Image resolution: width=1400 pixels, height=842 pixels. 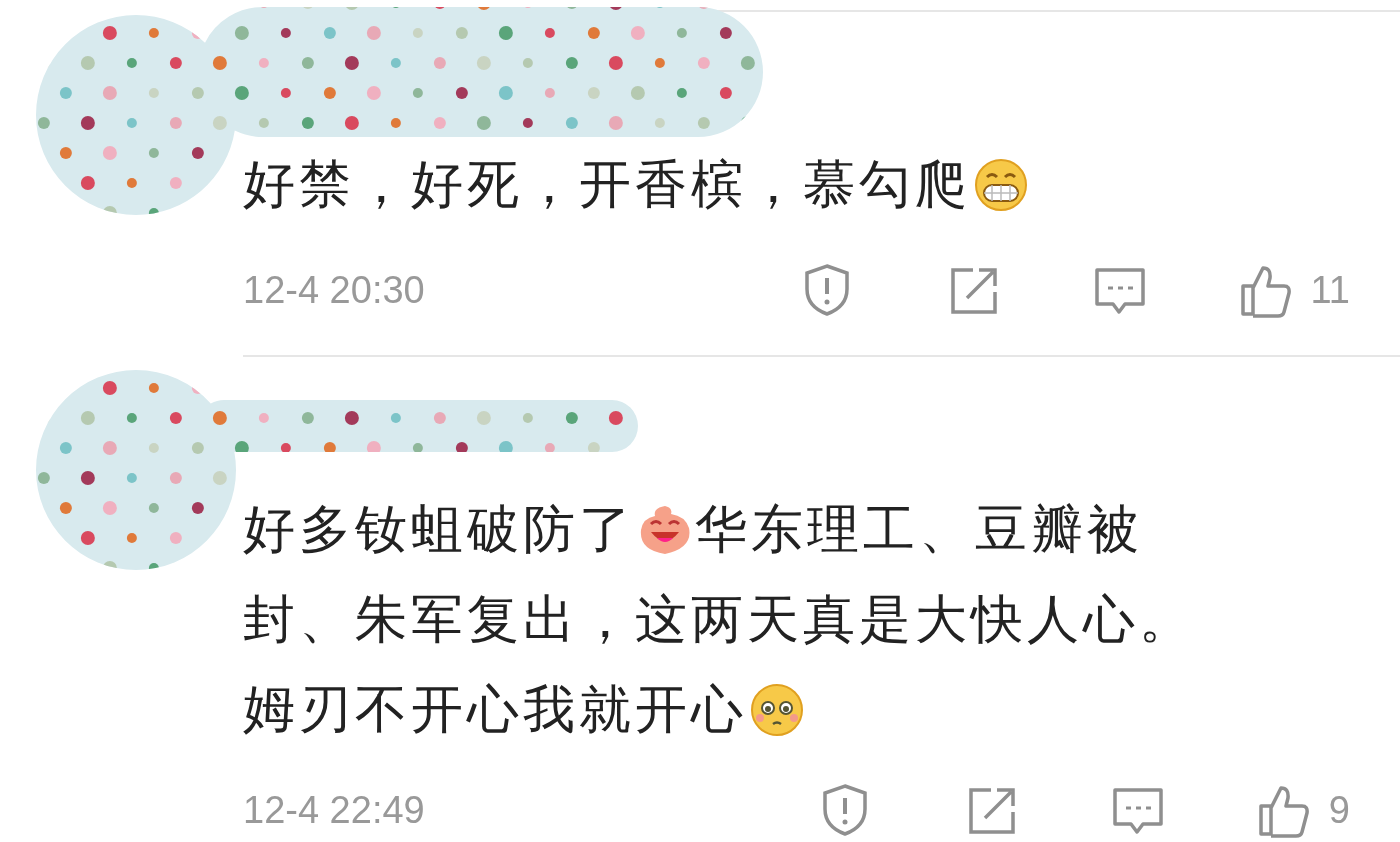 I want to click on timestamp: 12-4 20:30, so click(x=334, y=290).